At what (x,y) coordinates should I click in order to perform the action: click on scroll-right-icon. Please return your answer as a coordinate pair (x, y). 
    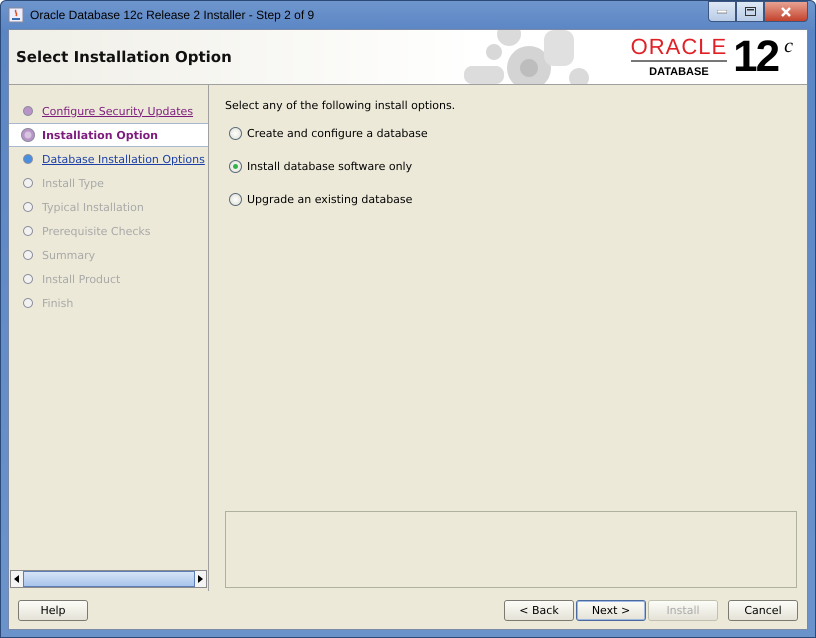
    Looking at the image, I should click on (200, 579).